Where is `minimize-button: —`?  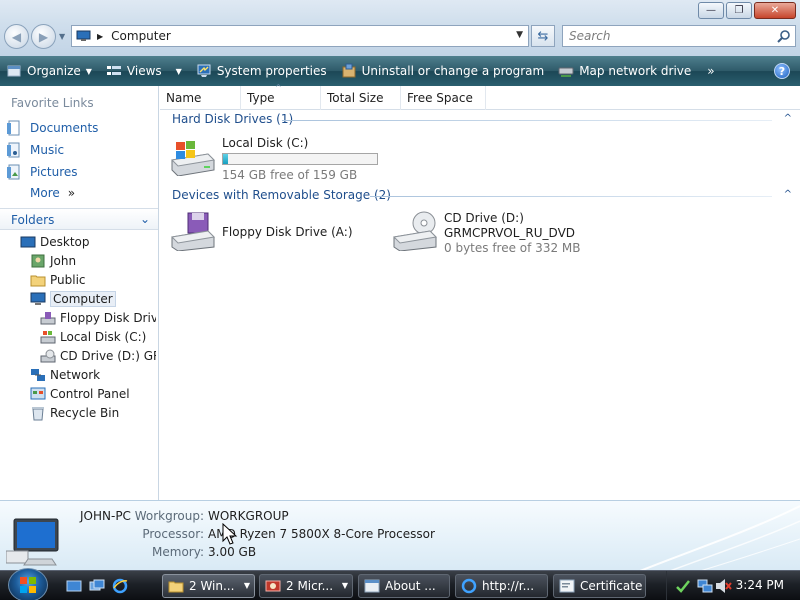 minimize-button: — is located at coordinates (711, 10).